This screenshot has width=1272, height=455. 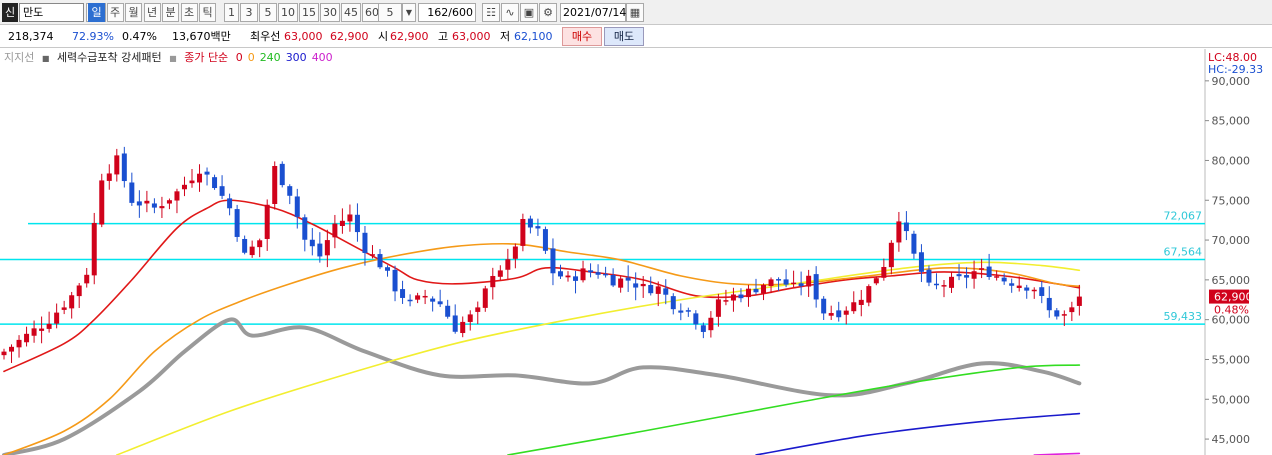 I want to click on interval-button-1: 1, so click(x=231, y=12).